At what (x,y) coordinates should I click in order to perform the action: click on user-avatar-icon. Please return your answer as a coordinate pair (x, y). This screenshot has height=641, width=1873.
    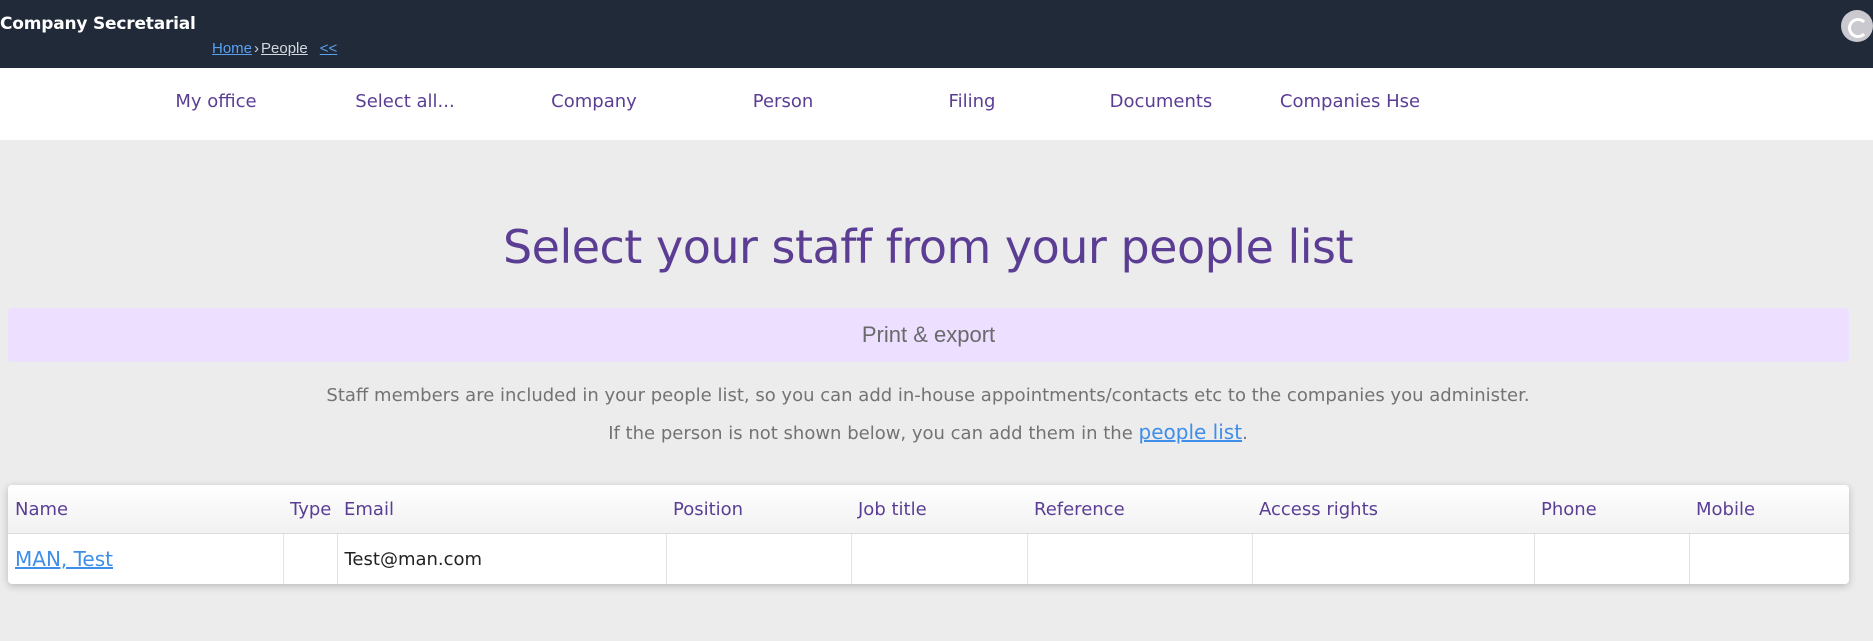
    Looking at the image, I should click on (1857, 26).